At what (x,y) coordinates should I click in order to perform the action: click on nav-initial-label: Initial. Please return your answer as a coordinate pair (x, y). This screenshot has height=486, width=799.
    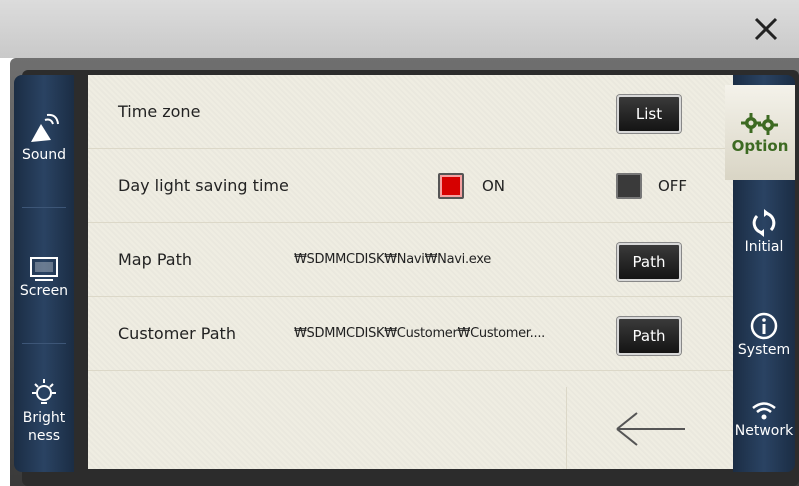
    Looking at the image, I should click on (764, 247).